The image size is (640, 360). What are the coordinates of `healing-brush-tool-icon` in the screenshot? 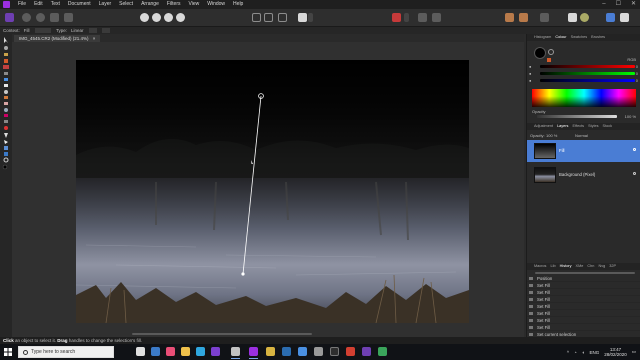 It's located at (6, 103).